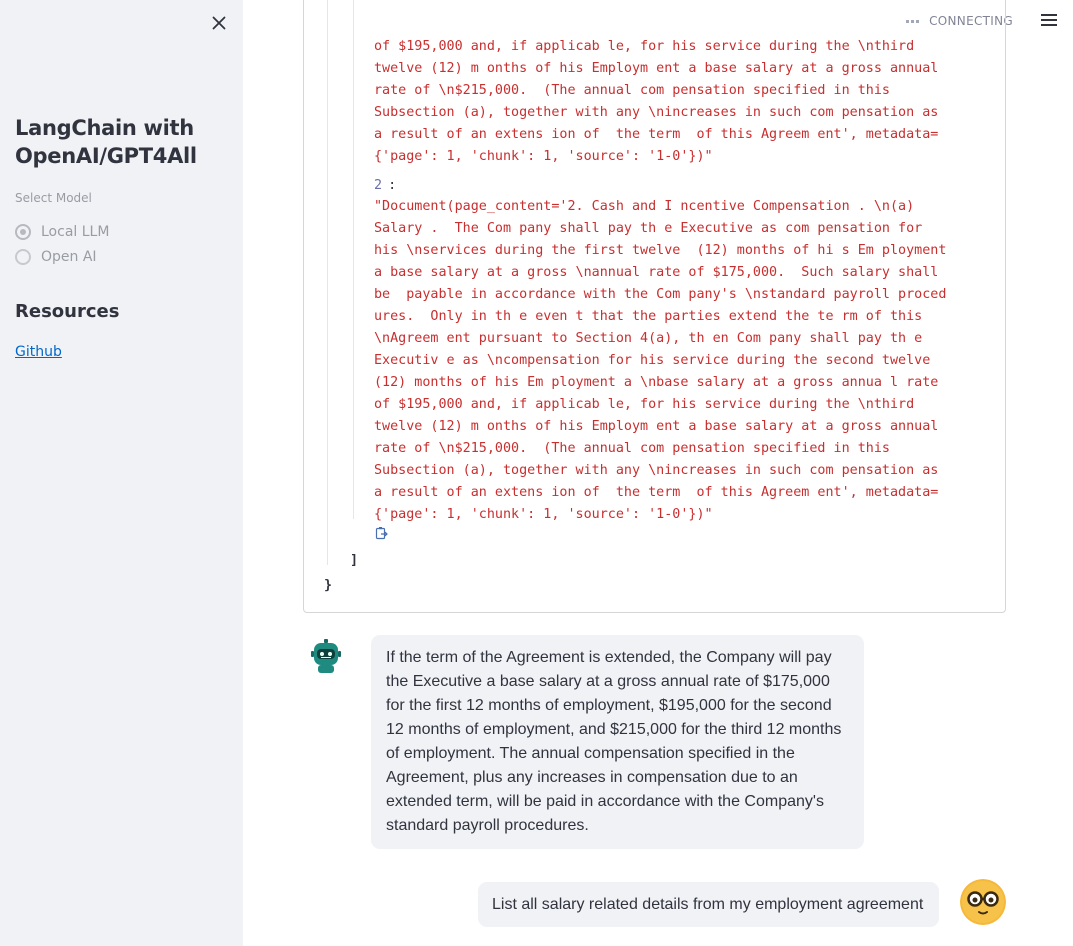  Describe the element at coordinates (67, 311) in the screenshot. I see `resources-heading: Resources` at that location.